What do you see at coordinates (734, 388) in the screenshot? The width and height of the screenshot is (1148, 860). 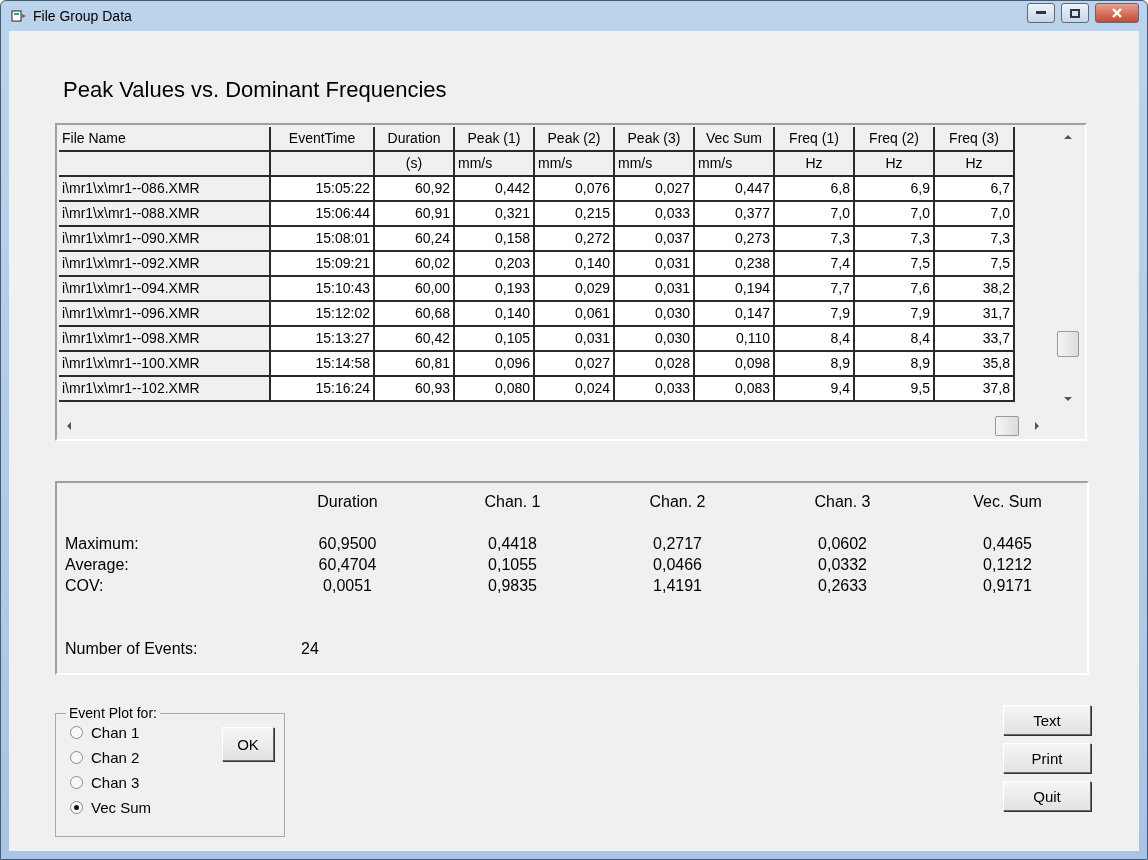 I see `table-cell: 0,083` at bounding box center [734, 388].